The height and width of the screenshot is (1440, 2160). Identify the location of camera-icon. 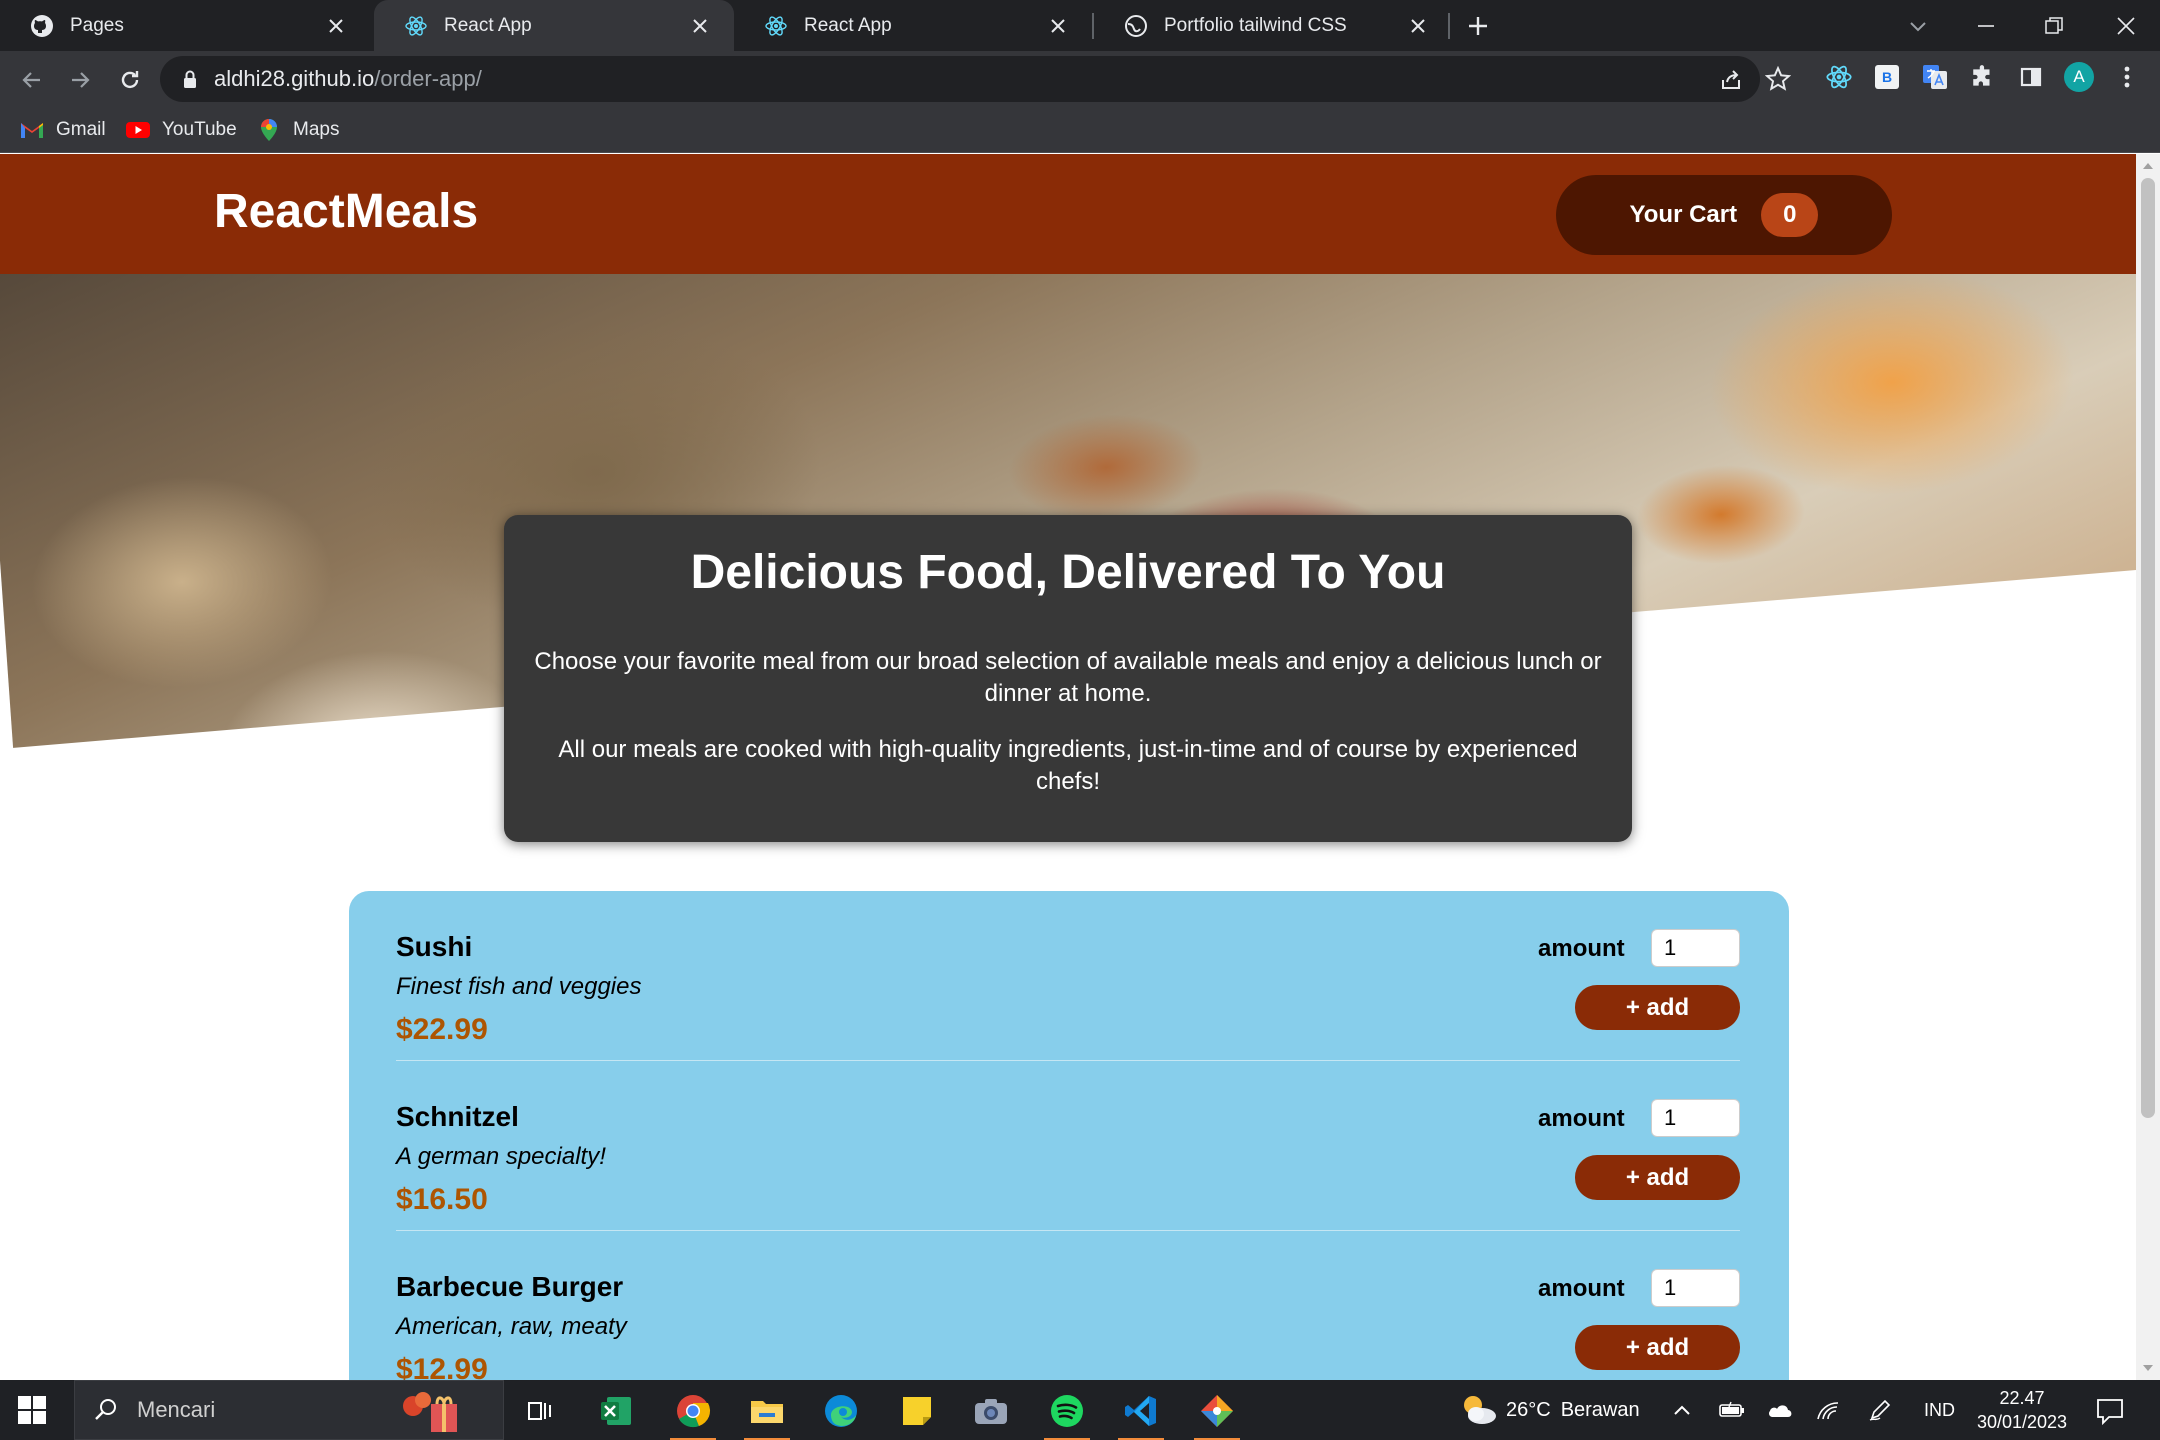
(991, 1411).